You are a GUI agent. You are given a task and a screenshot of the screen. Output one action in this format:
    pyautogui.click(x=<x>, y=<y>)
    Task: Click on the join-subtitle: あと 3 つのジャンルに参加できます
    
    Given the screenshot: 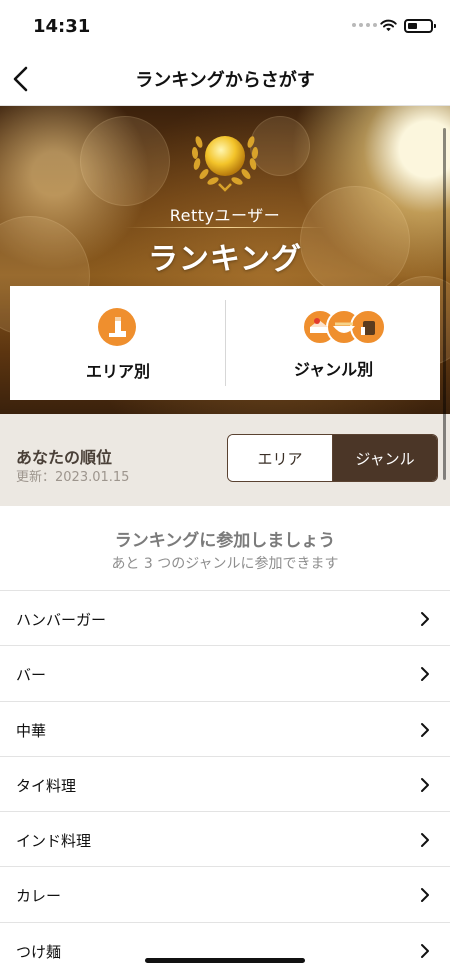 What is the action you would take?
    pyautogui.click(x=225, y=564)
    